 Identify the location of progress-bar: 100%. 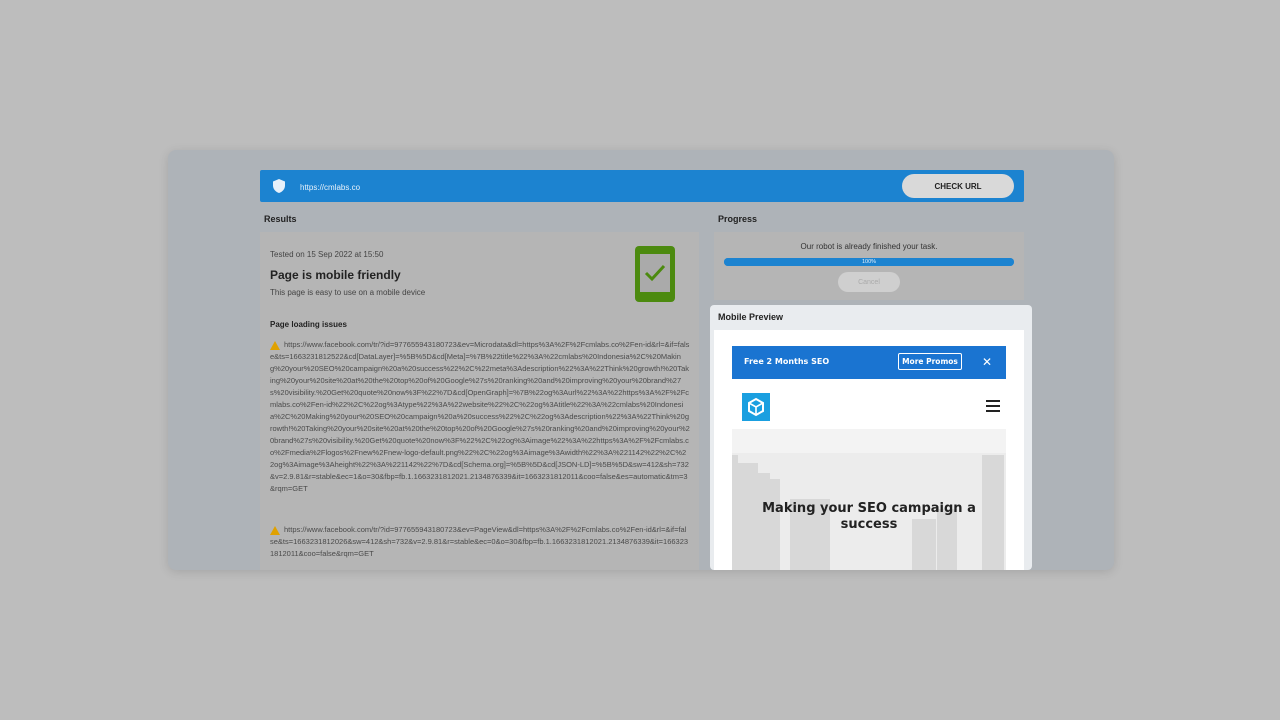
(869, 262).